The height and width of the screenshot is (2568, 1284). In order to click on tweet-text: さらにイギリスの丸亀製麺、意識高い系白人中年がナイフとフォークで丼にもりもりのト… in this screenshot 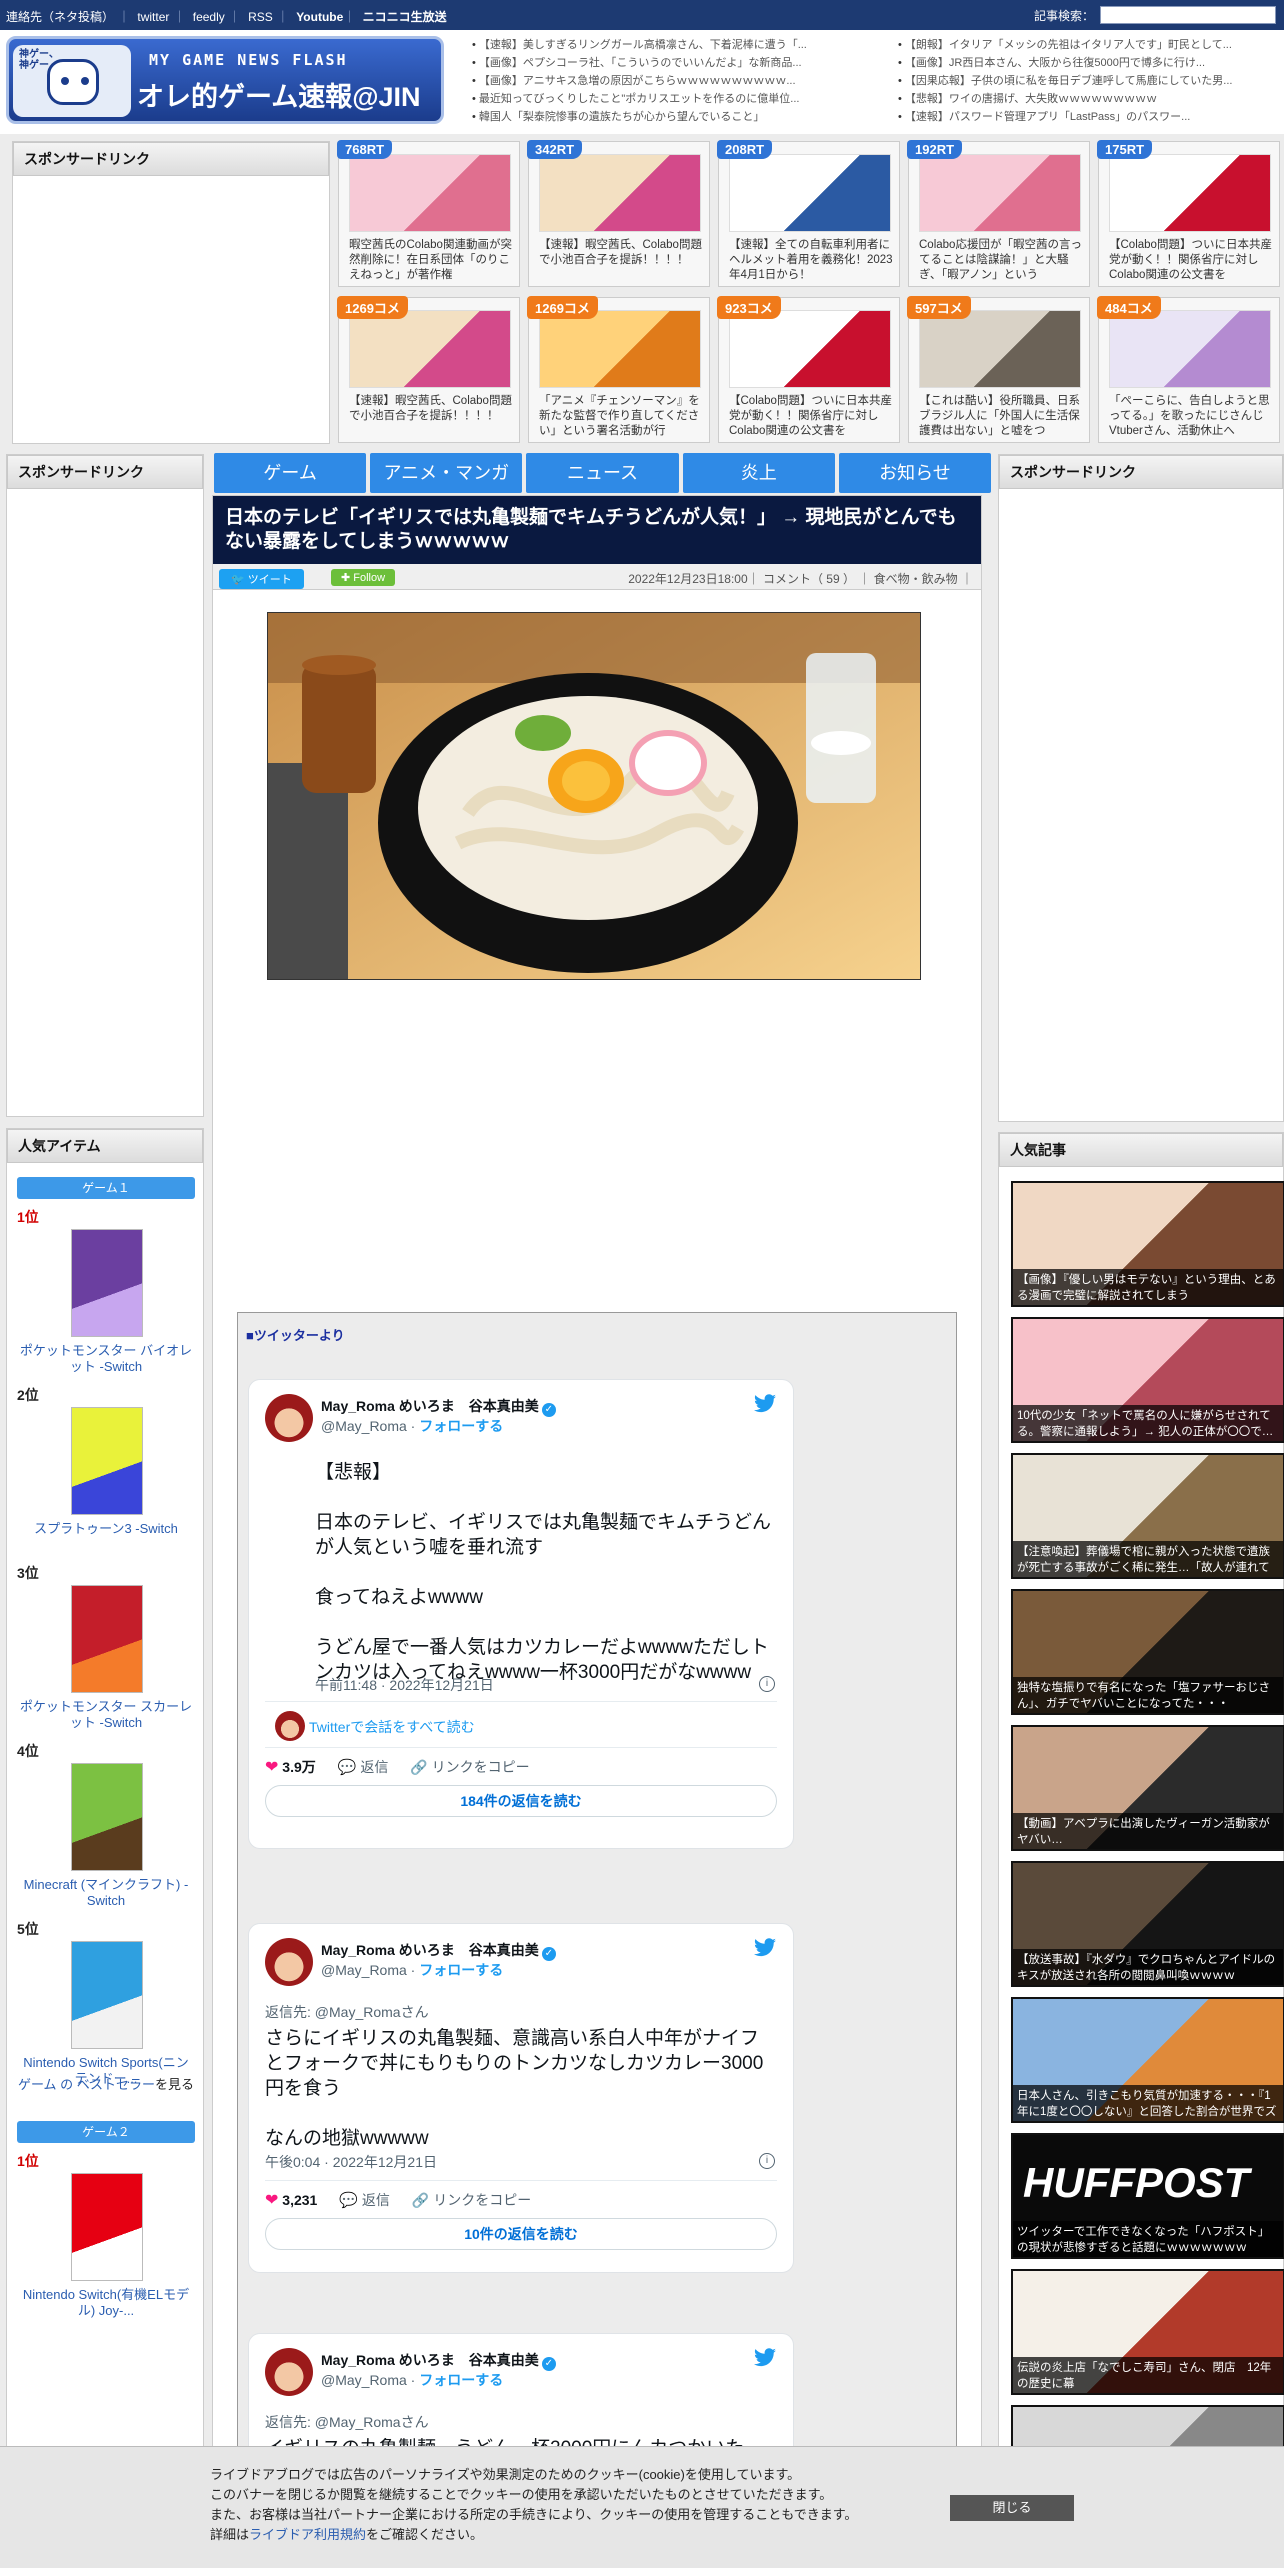, I will do `click(514, 2088)`.